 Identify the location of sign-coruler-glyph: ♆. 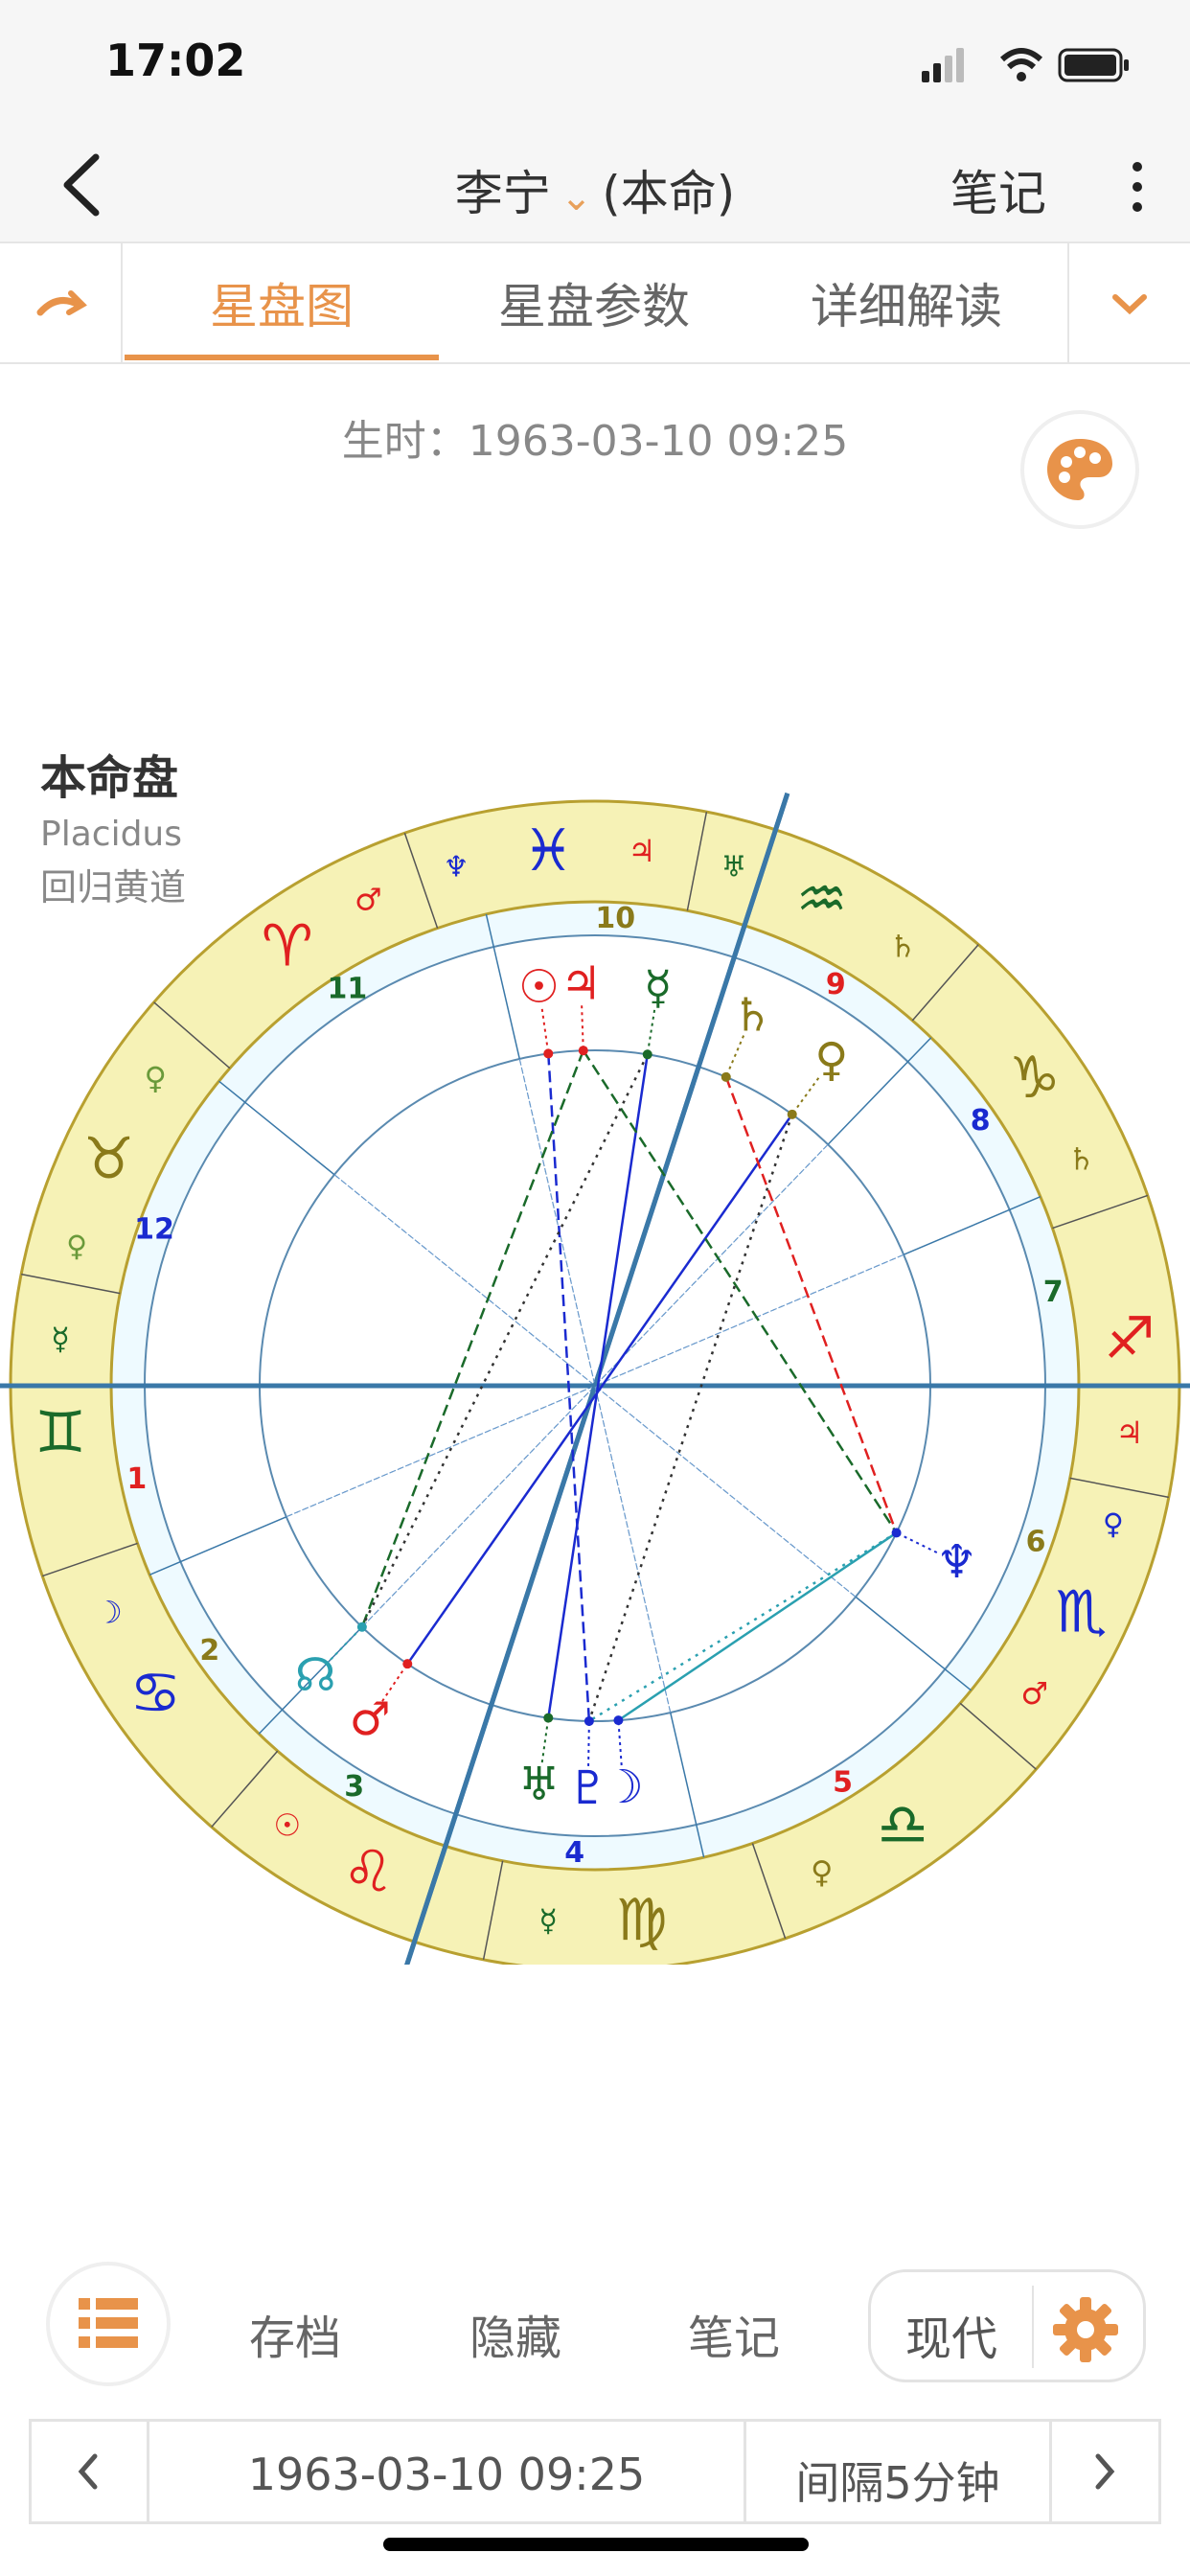
(457, 868).